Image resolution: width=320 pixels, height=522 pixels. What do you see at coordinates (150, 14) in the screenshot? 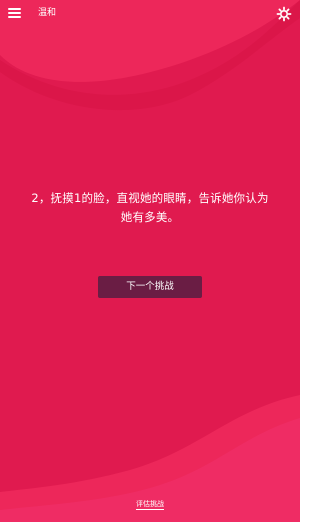
I see `top-bar: 温和` at bounding box center [150, 14].